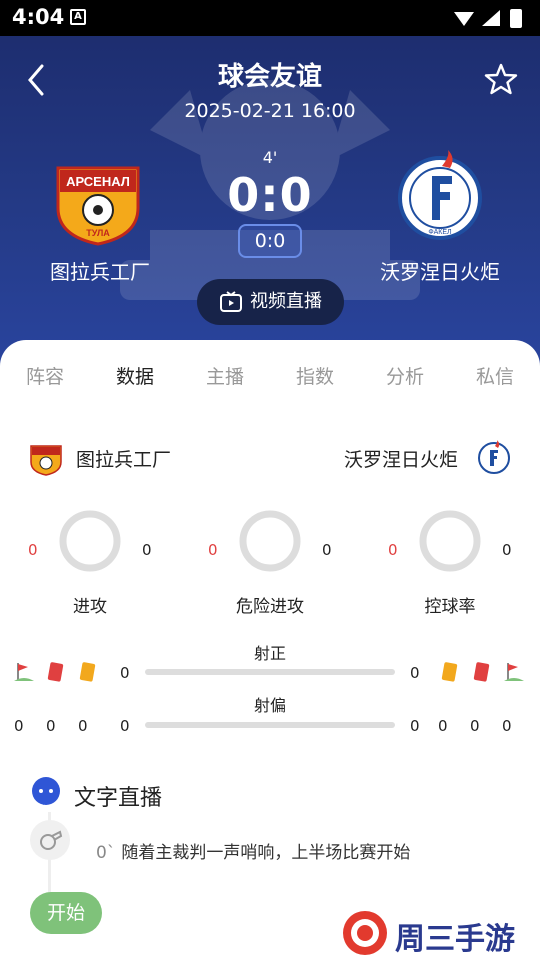 The height and width of the screenshot is (960, 540). I want to click on tab-odds: 指数, so click(315, 375).